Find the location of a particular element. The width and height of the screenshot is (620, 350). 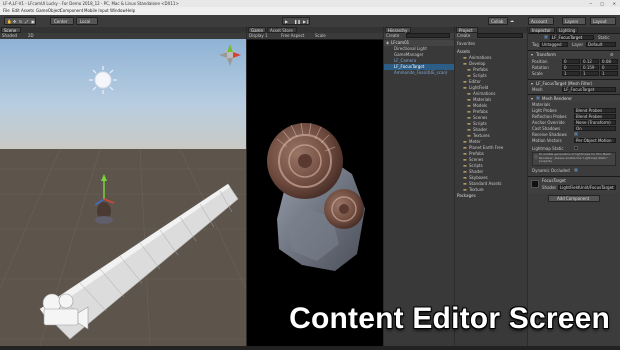

ammonite-fossil-render is located at coordinates (316, 196).